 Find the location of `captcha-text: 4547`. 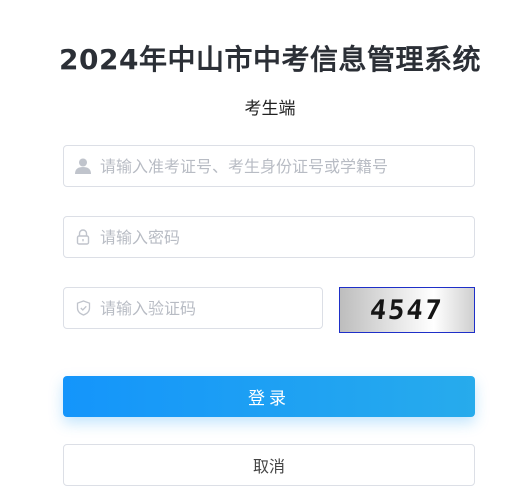

captcha-text: 4547 is located at coordinates (407, 310).